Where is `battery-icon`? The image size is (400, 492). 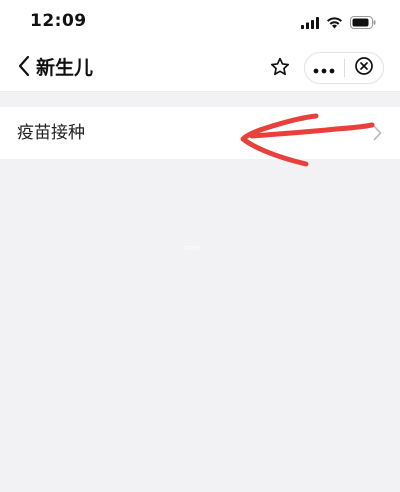
battery-icon is located at coordinates (363, 23).